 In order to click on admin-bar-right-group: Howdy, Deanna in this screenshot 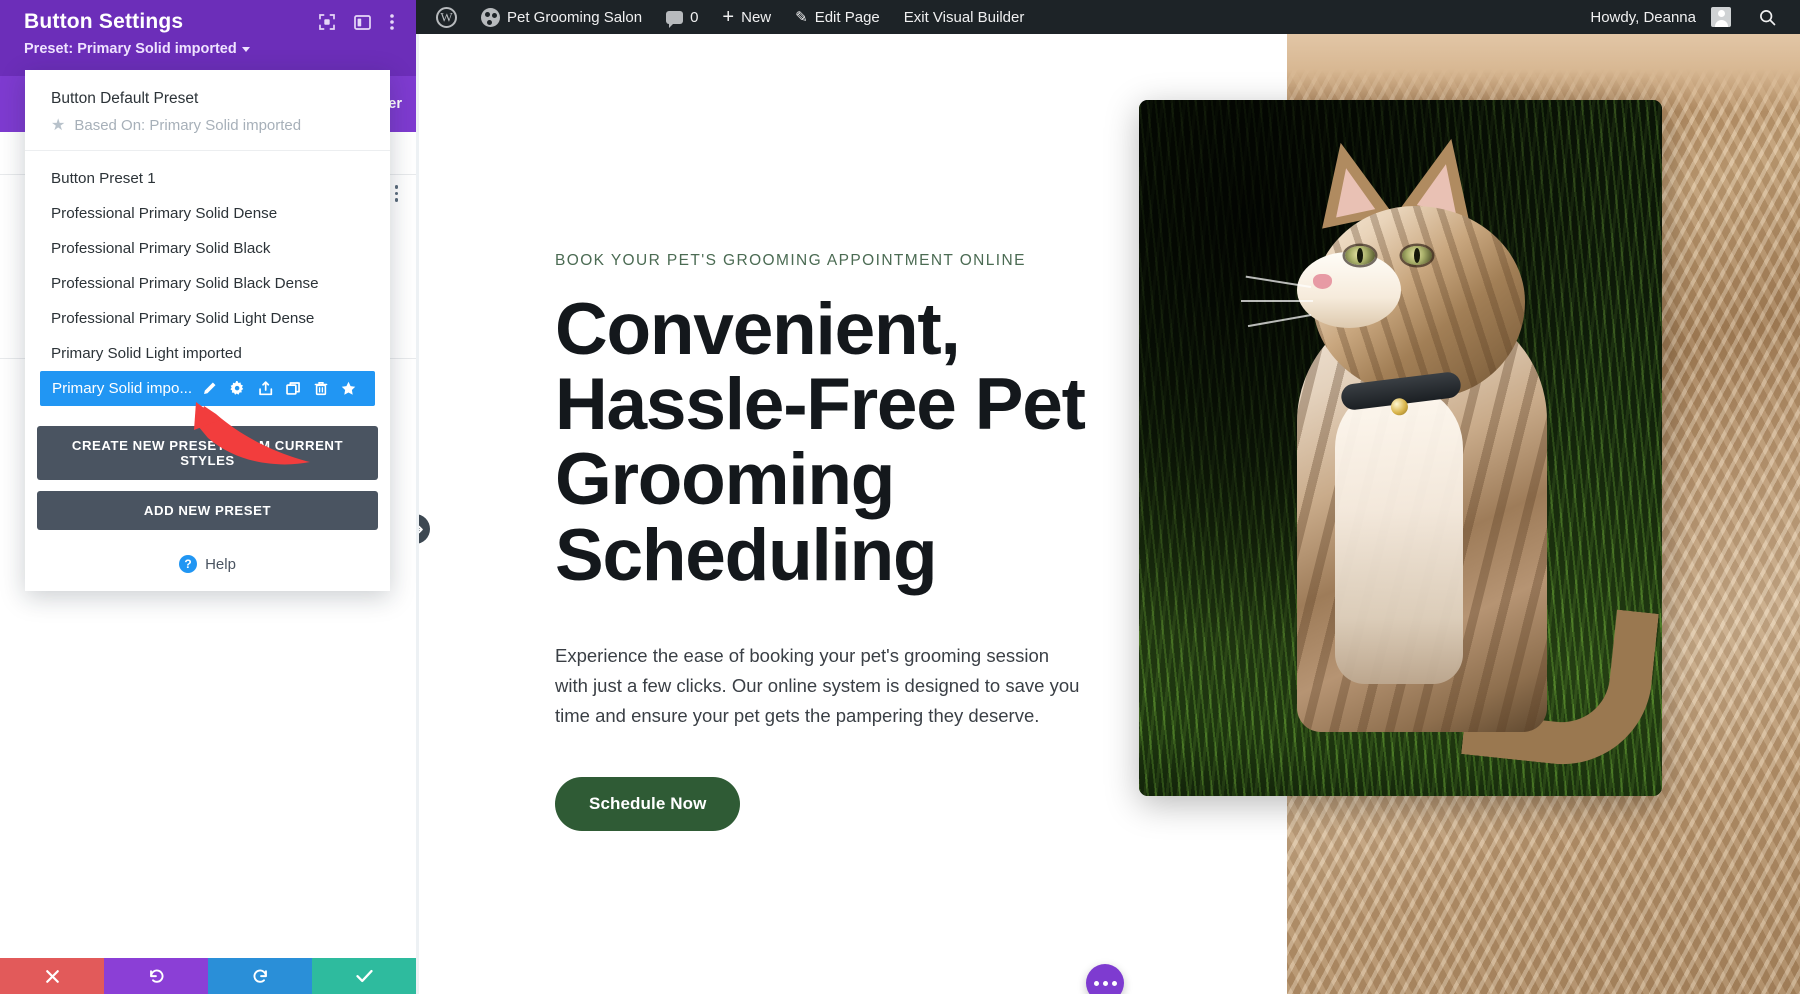, I will do `click(1689, 17)`.